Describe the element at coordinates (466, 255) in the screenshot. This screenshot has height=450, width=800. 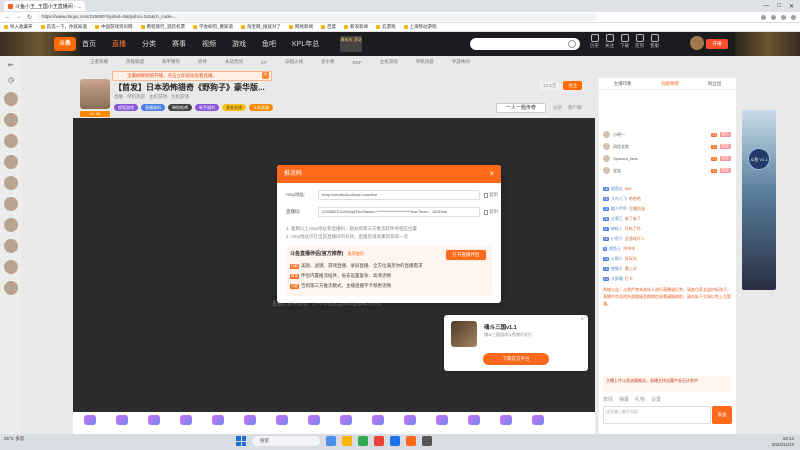
I see `open-companion-button: 打开直播伴侣` at that location.